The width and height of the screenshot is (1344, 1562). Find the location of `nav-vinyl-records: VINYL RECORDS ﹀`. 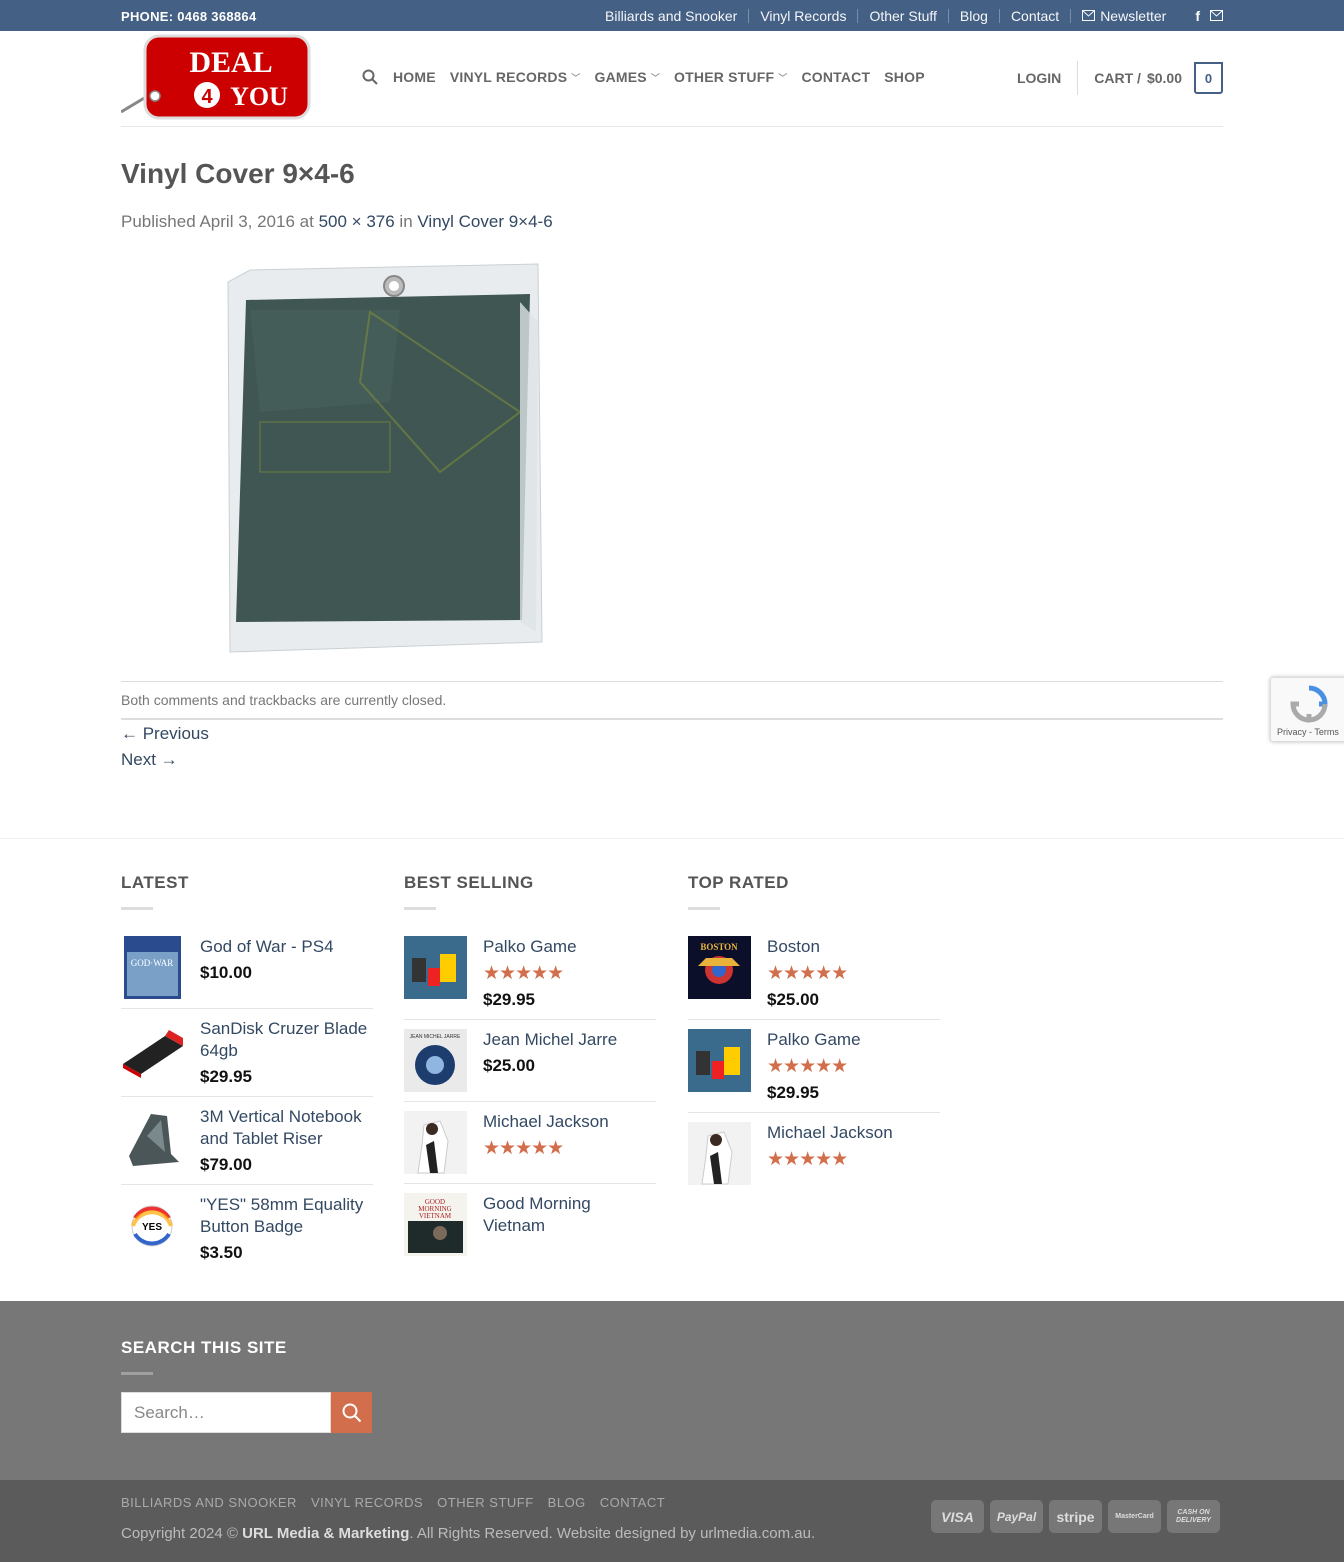

nav-vinyl-records: VINYL RECORDS ﹀ is located at coordinates (515, 77).